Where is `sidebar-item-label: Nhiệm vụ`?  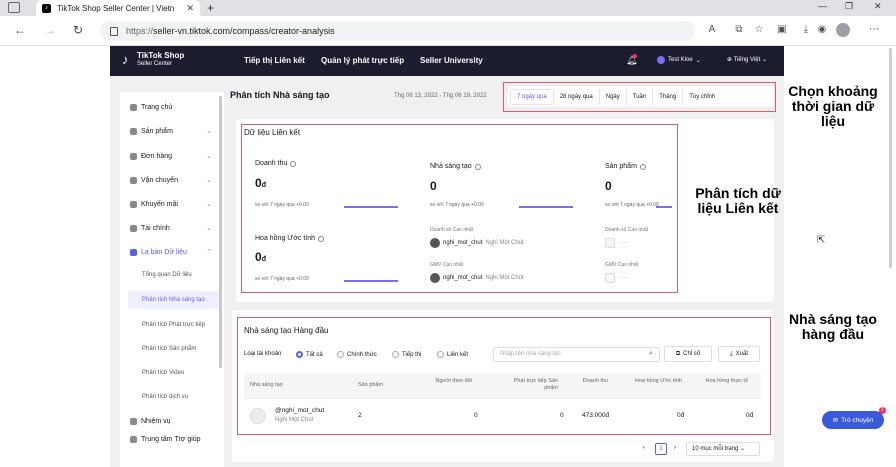
sidebar-item-label: Nhiệm vụ is located at coordinates (156, 421).